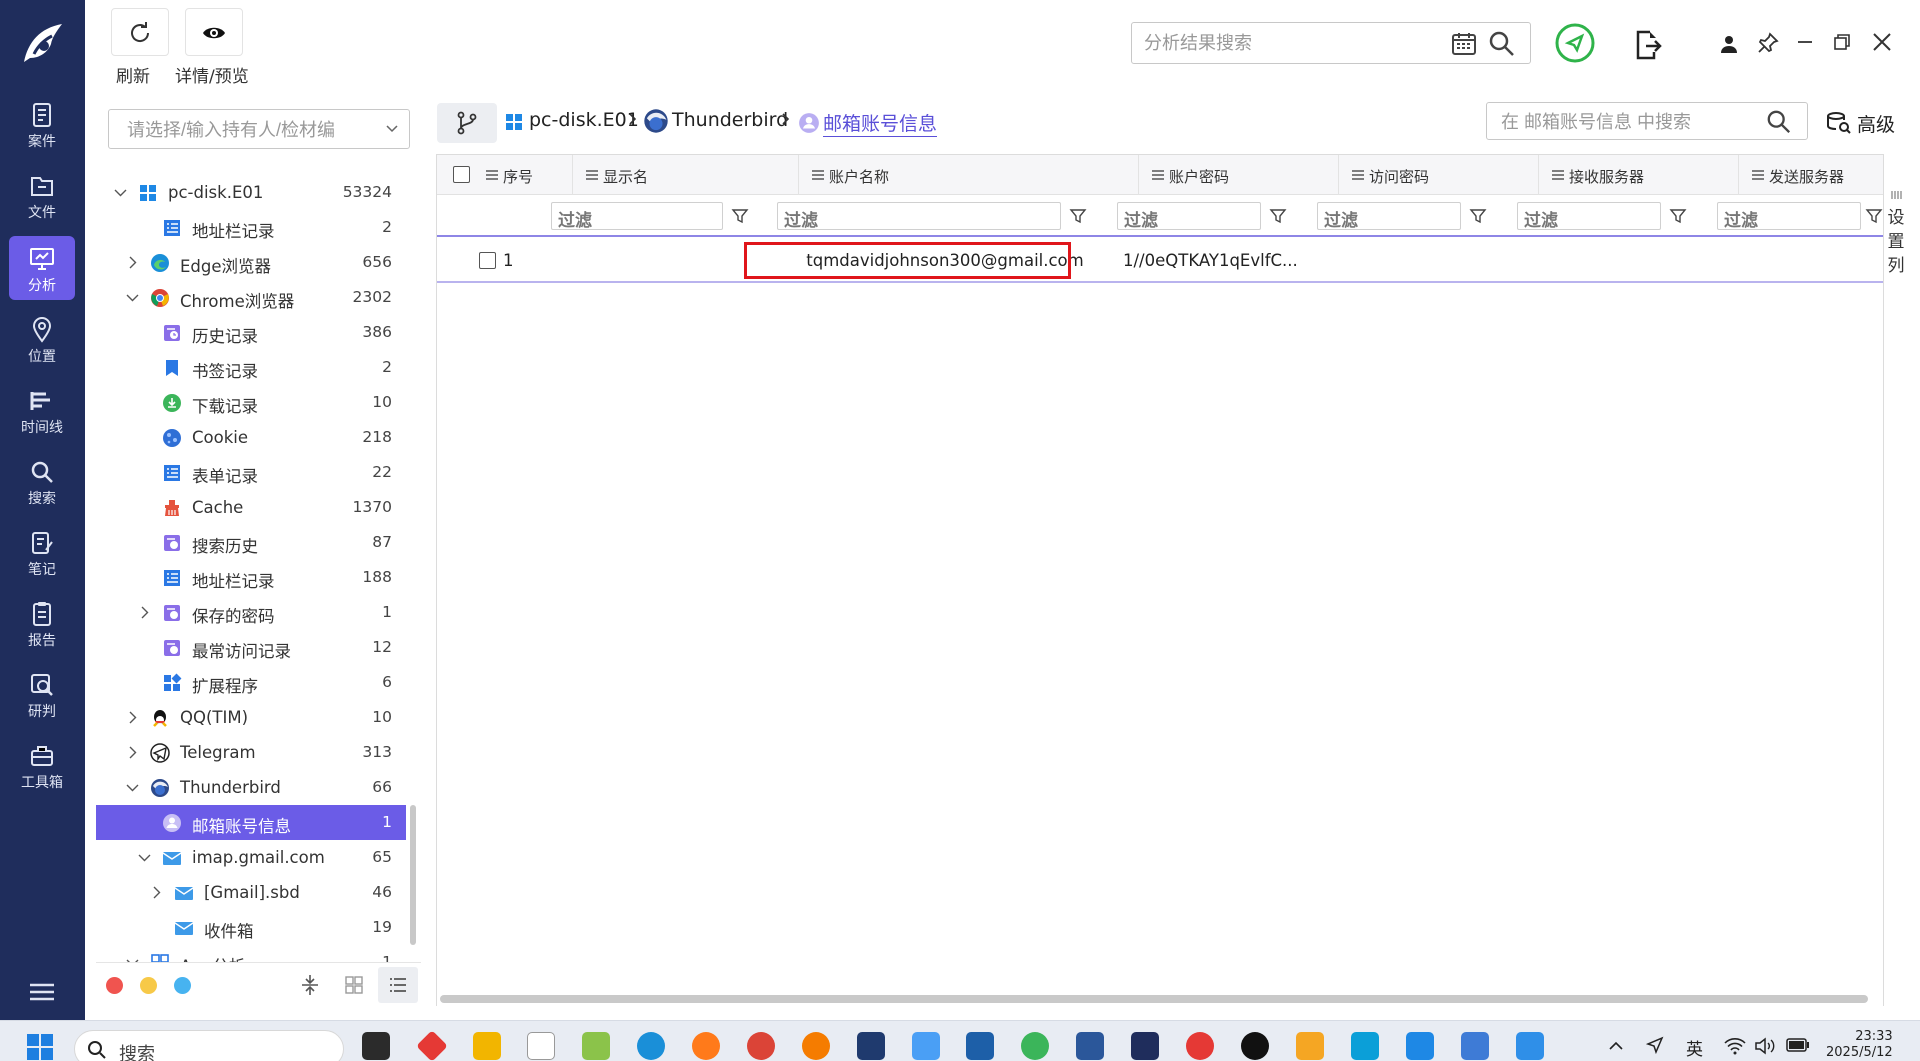  What do you see at coordinates (251, 577) in the screenshot?
I see `tree-item-address-bar-2: 地址栏记录 188` at bounding box center [251, 577].